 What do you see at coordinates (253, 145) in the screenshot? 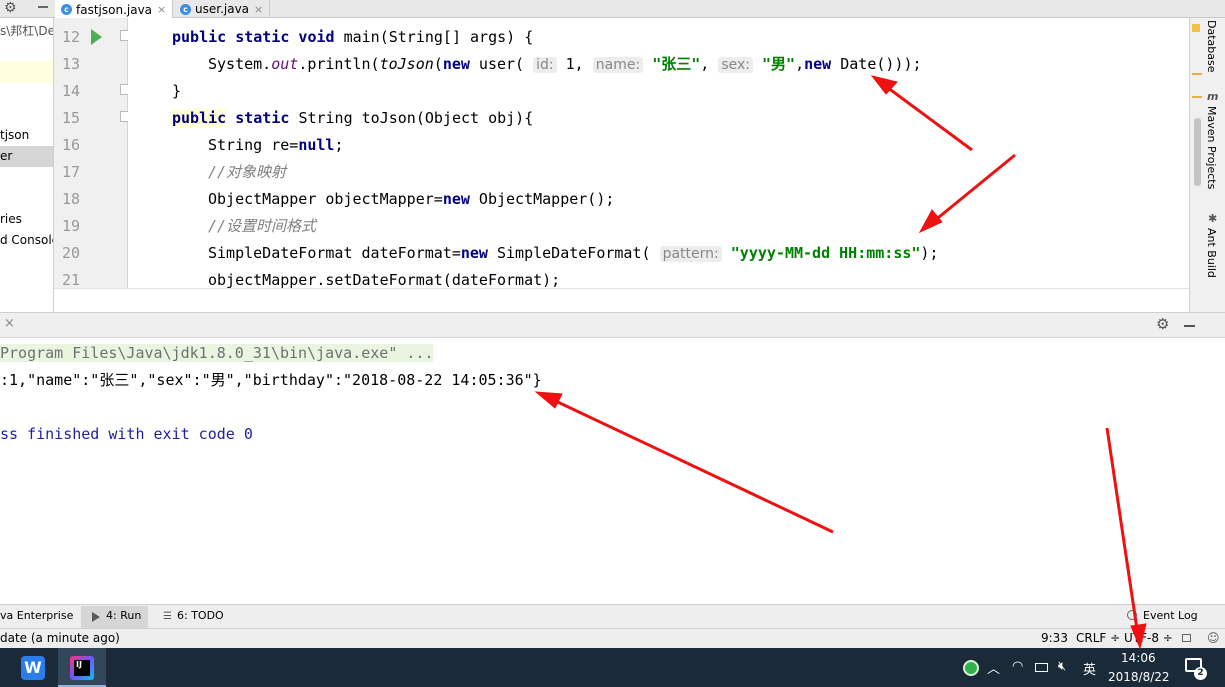
I see `code-text: String re=` at bounding box center [253, 145].